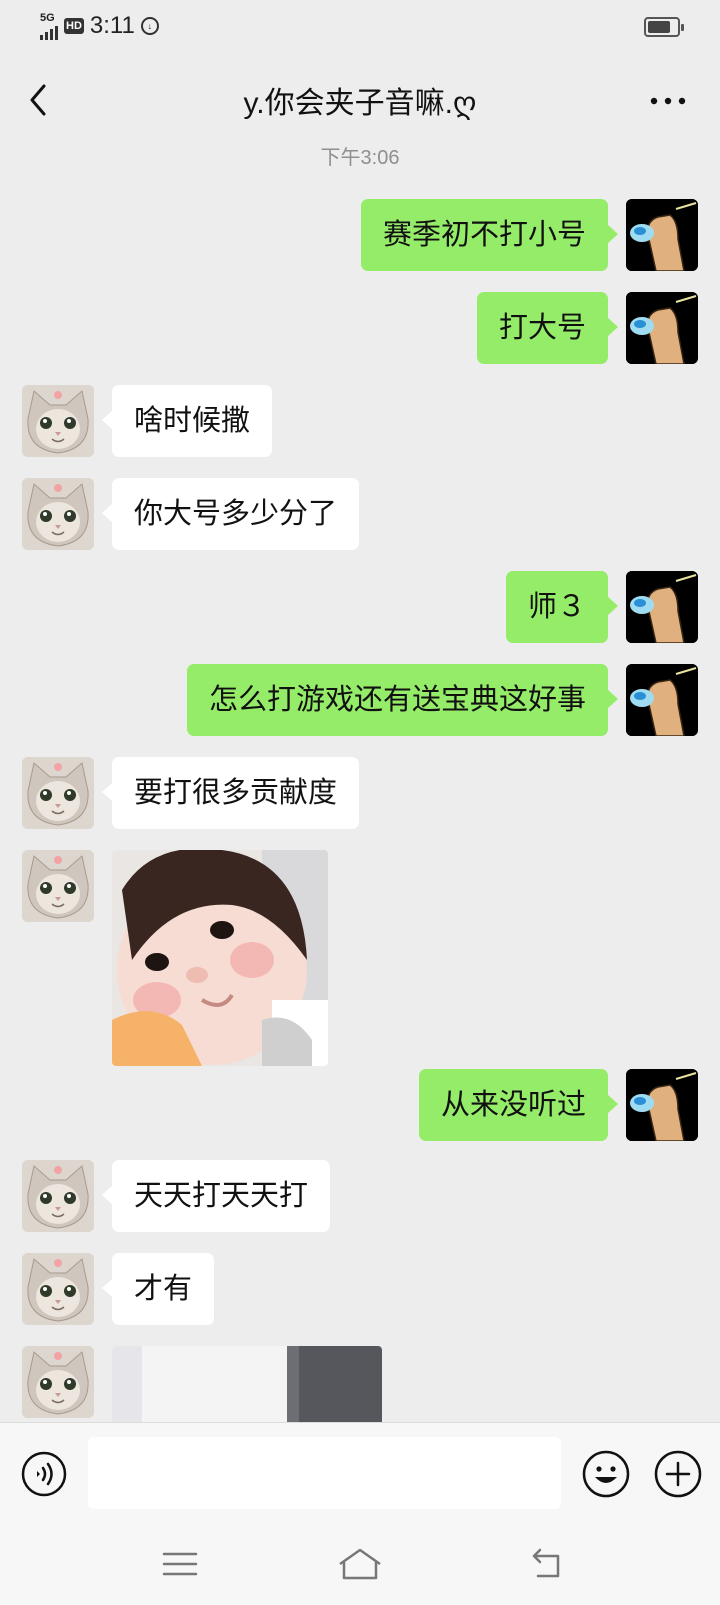  What do you see at coordinates (606, 1474) in the screenshot?
I see `emoji-icon` at bounding box center [606, 1474].